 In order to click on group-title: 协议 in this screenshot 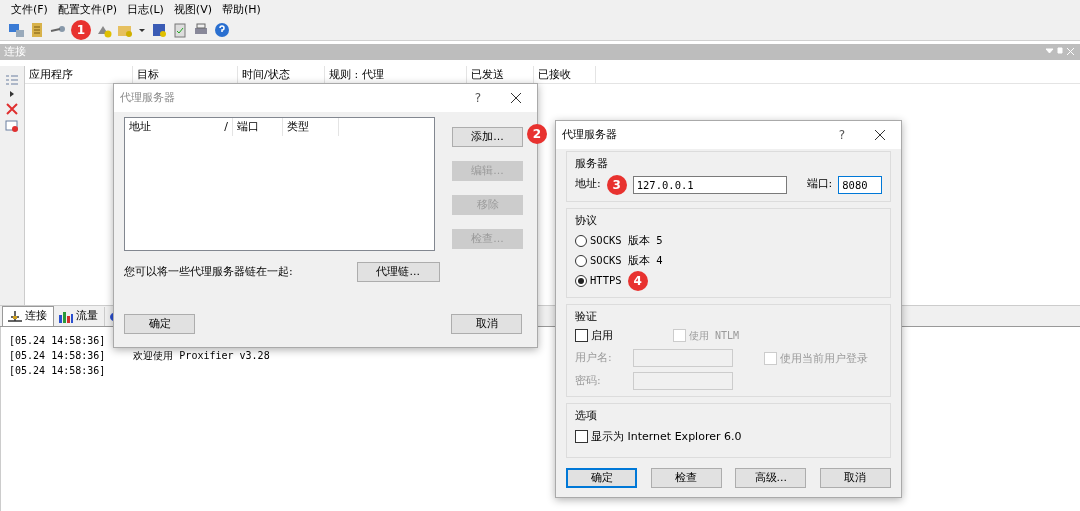, I will do `click(586, 220)`.